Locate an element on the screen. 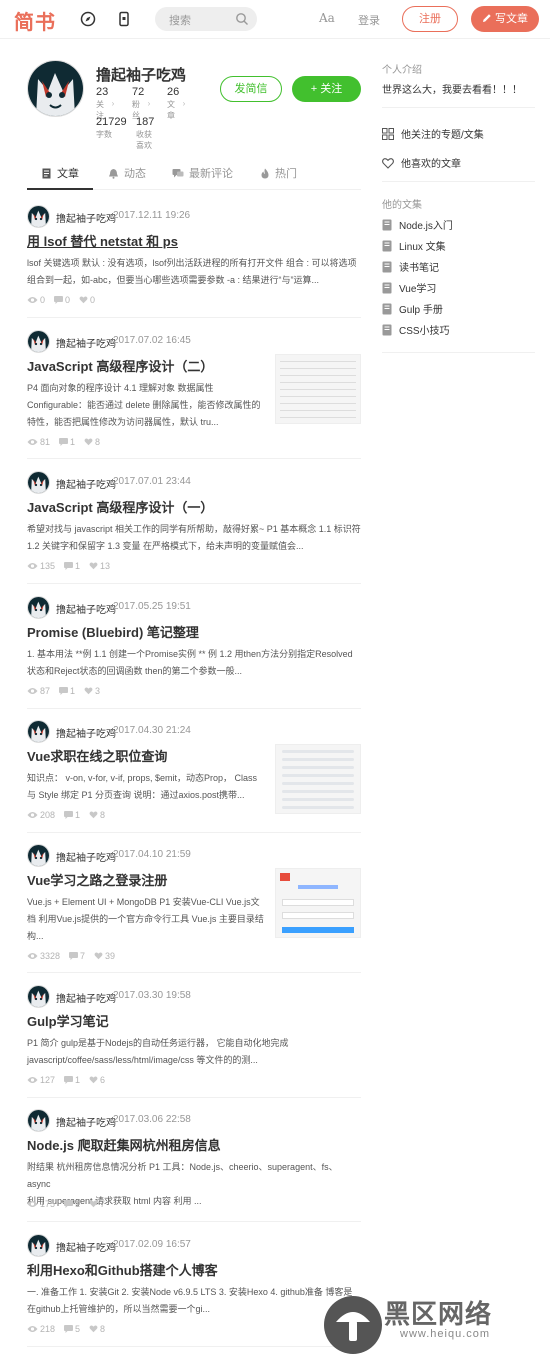 This screenshot has width=550, height=1361. article-title: 利用Hexo和Github搭建个人博客 is located at coordinates (122, 1269).